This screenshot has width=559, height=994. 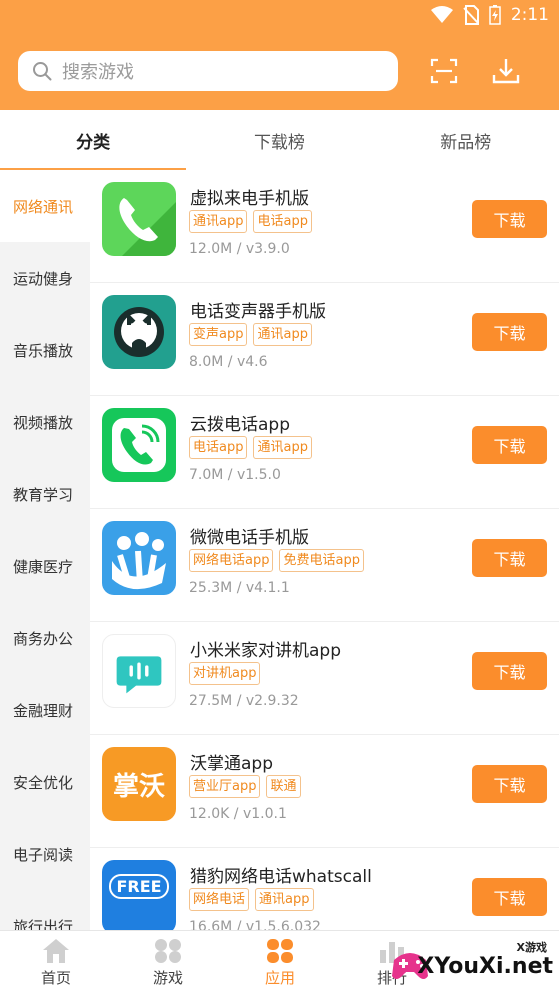 I want to click on scan-icon, so click(x=444, y=71).